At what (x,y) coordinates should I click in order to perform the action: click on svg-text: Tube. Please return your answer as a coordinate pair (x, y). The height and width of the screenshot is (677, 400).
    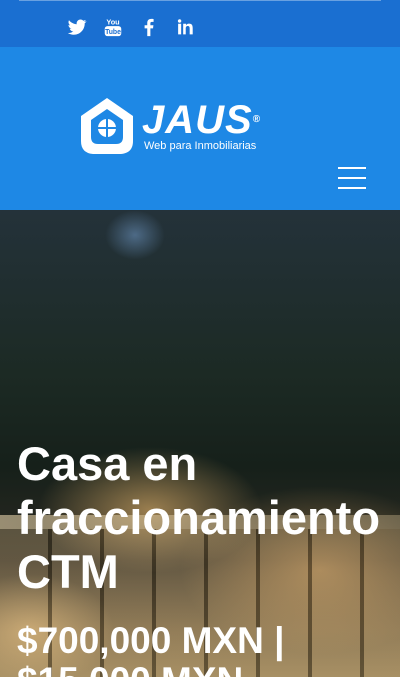
    Looking at the image, I should click on (113, 32).